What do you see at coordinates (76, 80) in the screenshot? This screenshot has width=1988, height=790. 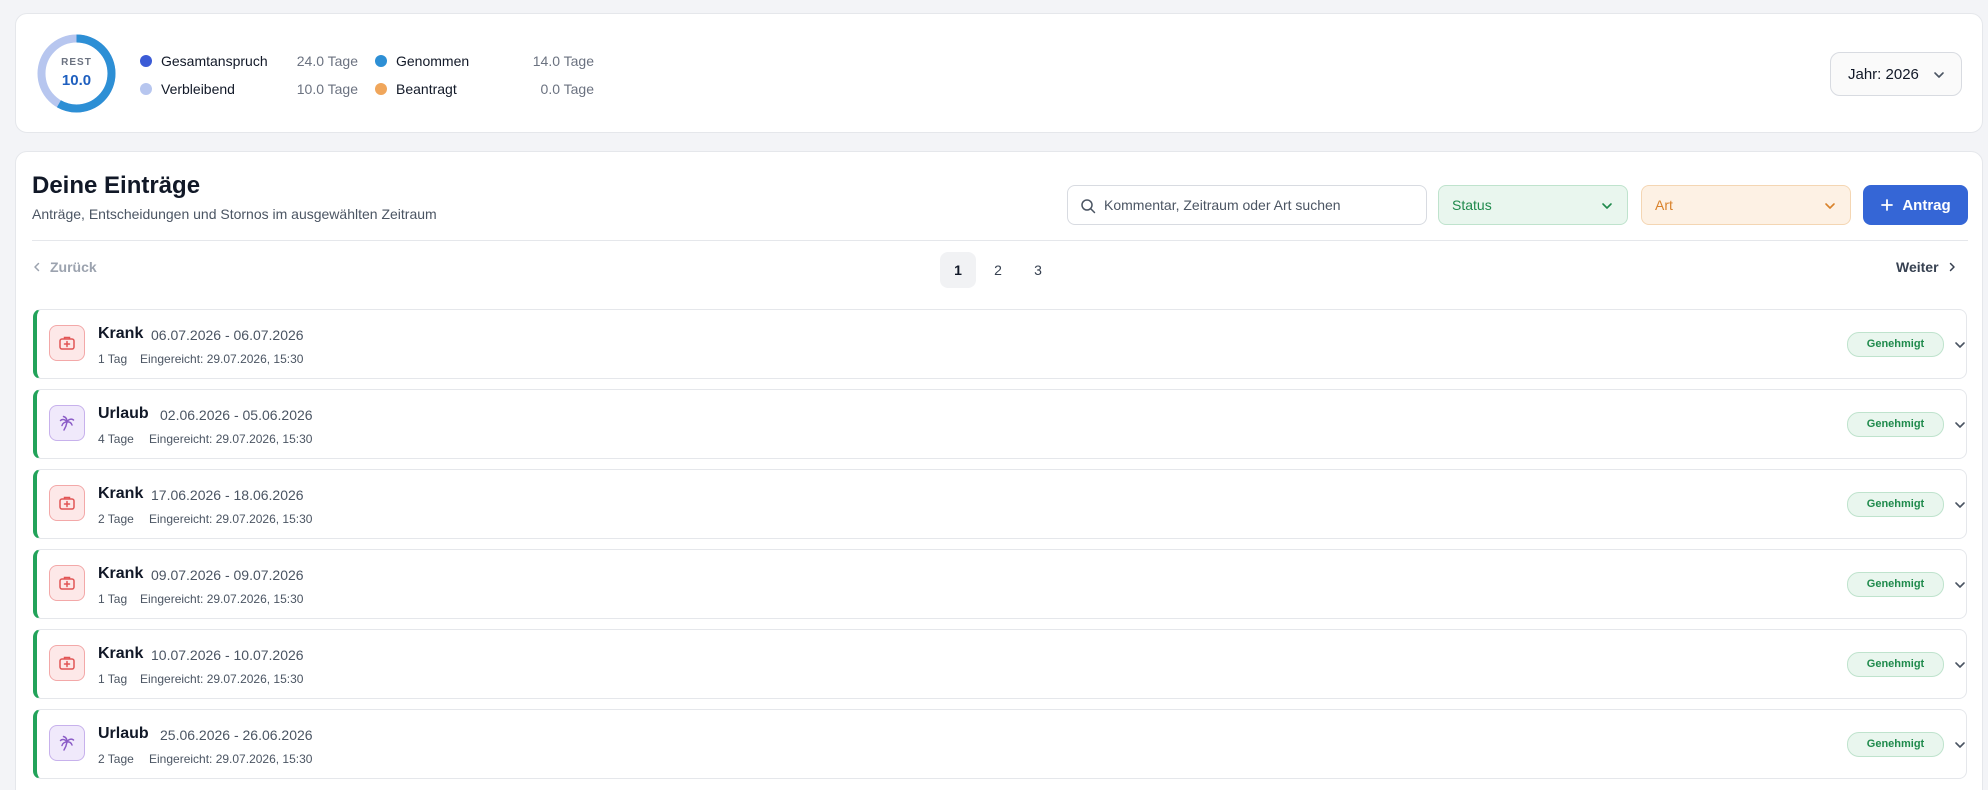 I see `ring-value: 10.0` at bounding box center [76, 80].